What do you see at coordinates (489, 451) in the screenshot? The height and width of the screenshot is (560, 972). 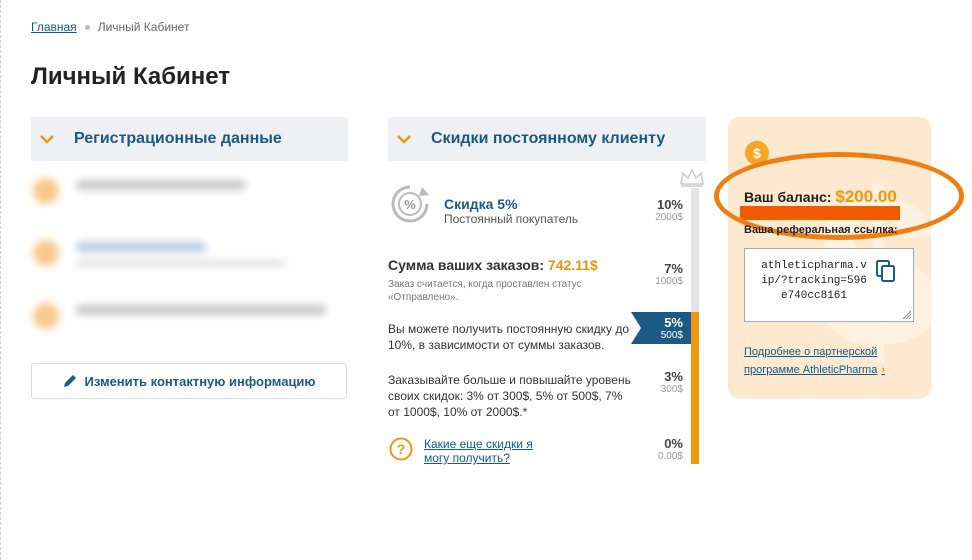 I see `more-discounts-link: Какие еще скидки я могу получить?` at bounding box center [489, 451].